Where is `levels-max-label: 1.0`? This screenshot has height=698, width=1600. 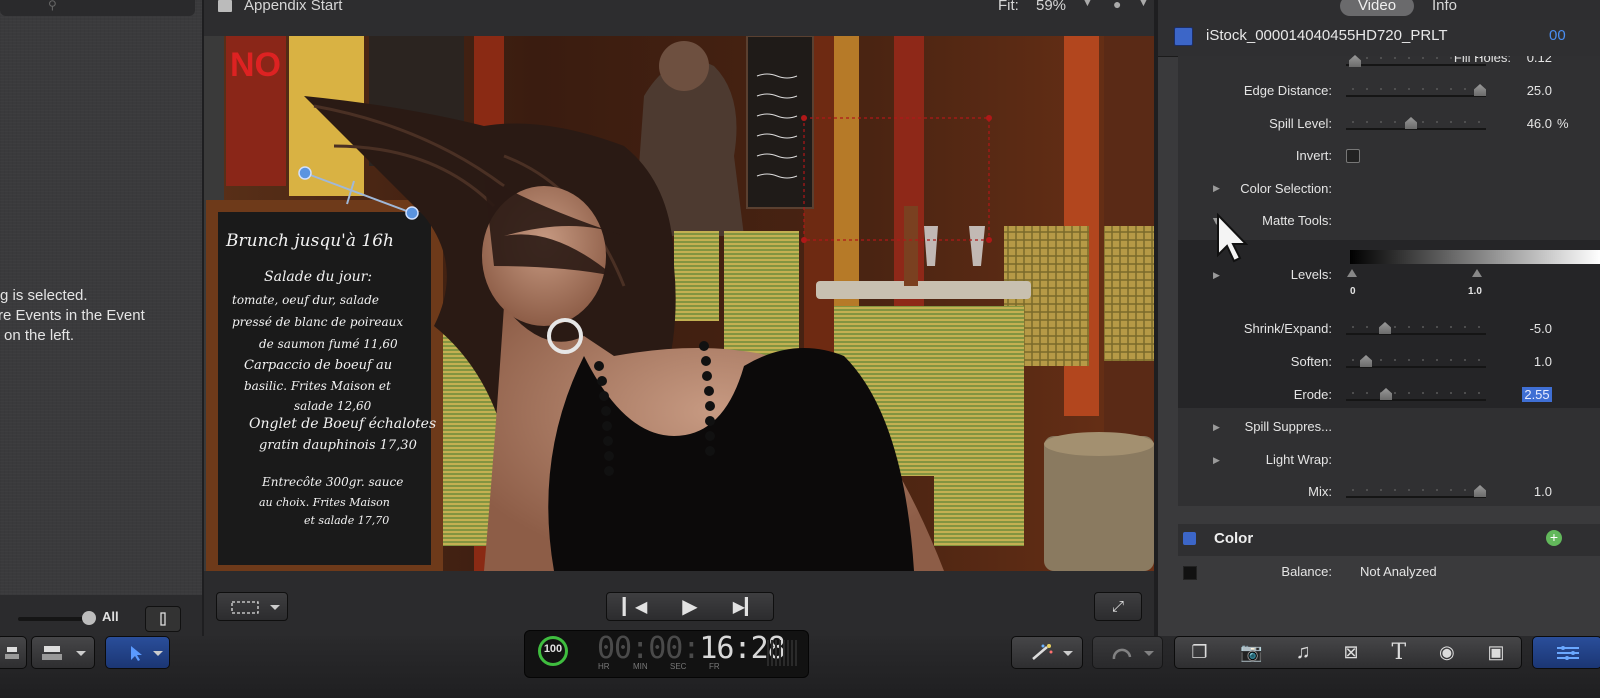
levels-max-label: 1.0 is located at coordinates (1475, 291).